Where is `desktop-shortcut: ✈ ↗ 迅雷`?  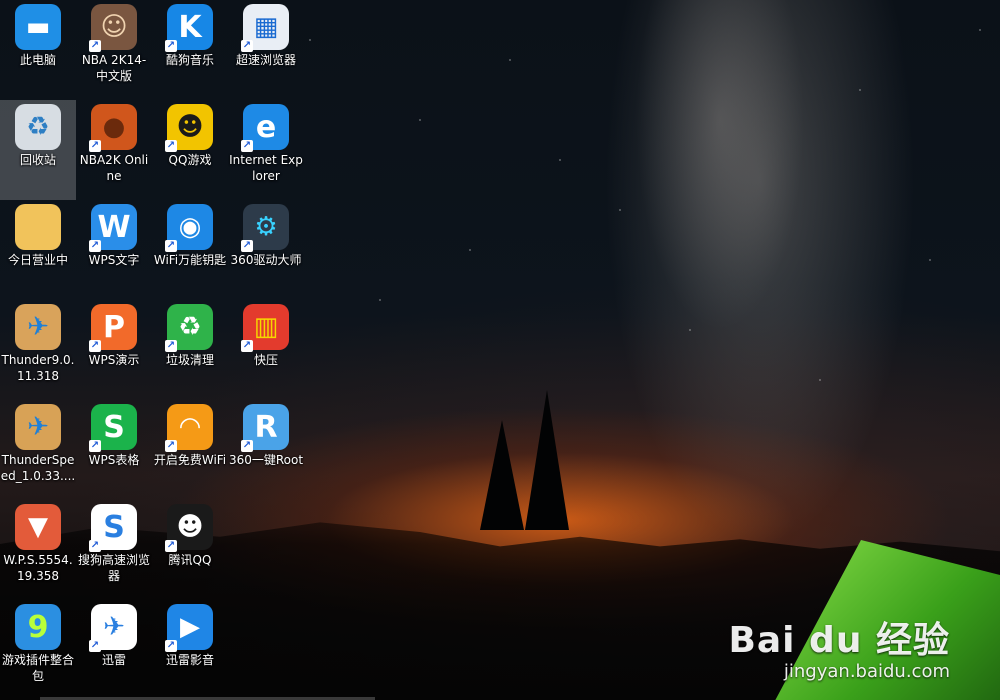
desktop-shortcut: ✈ ↗ 迅雷 is located at coordinates (114, 650).